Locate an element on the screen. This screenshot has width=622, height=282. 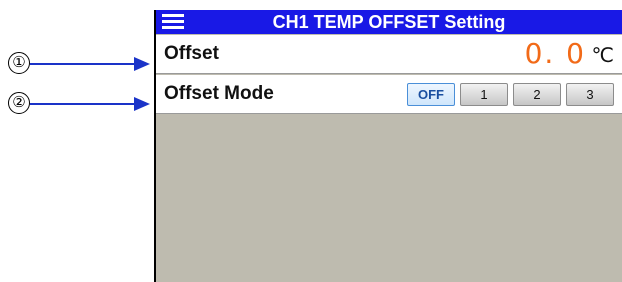
offset-mode-3-button: 3 is located at coordinates (590, 94).